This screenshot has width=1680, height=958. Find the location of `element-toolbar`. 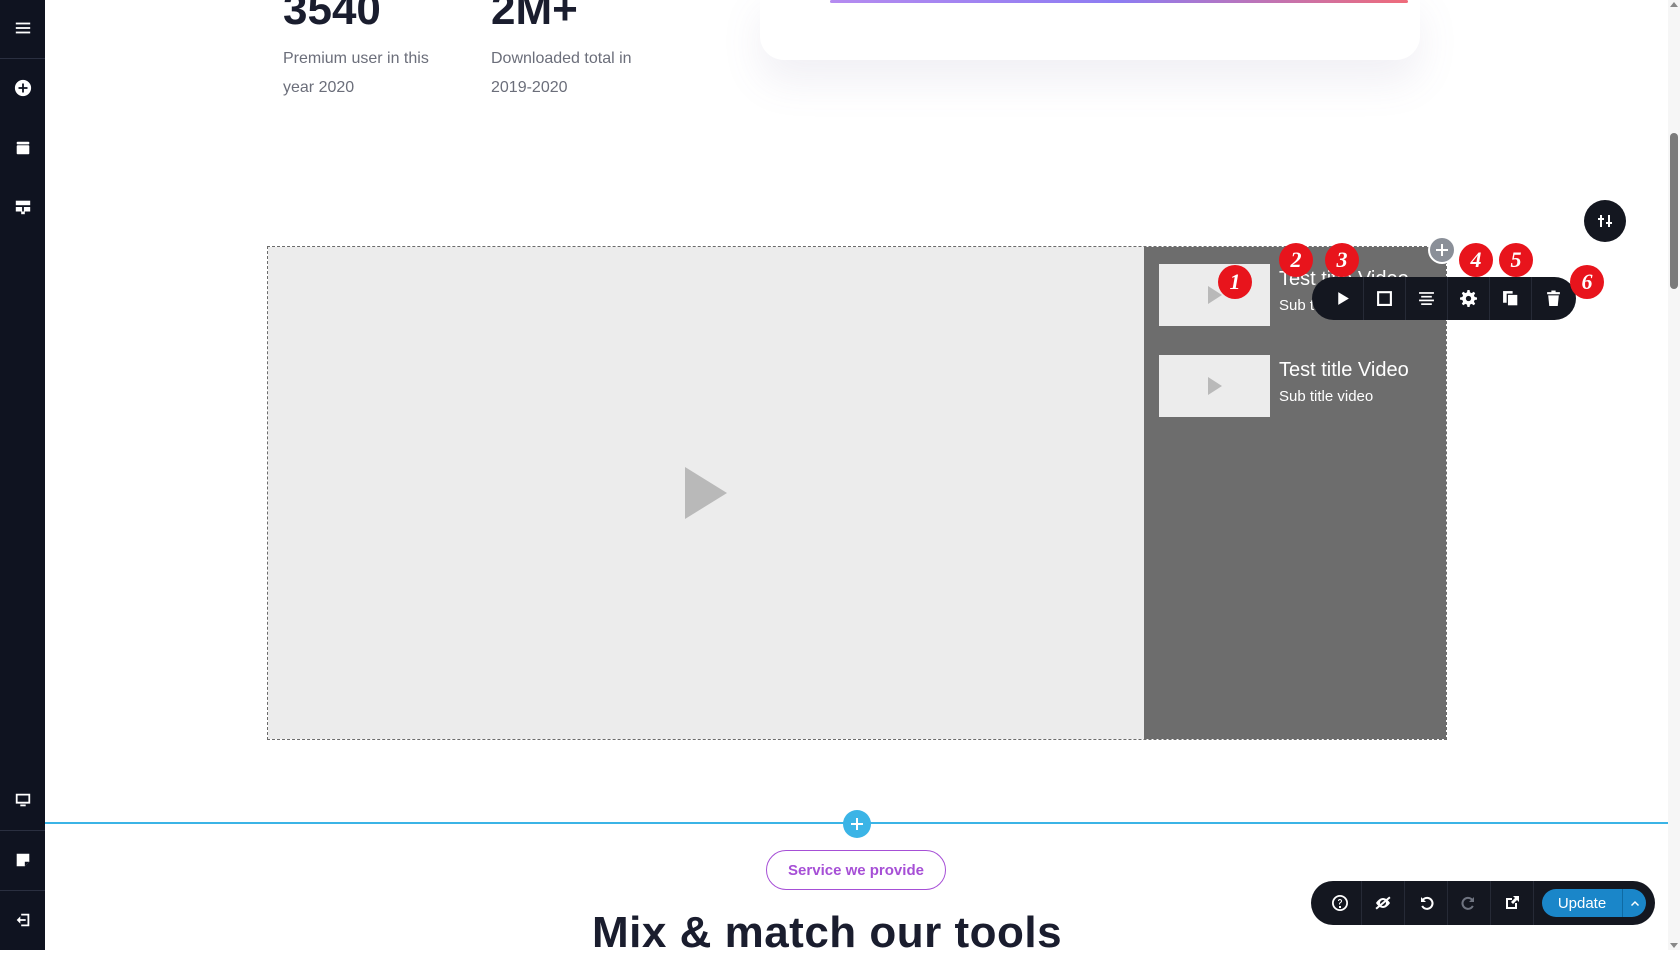

element-toolbar is located at coordinates (1444, 298).